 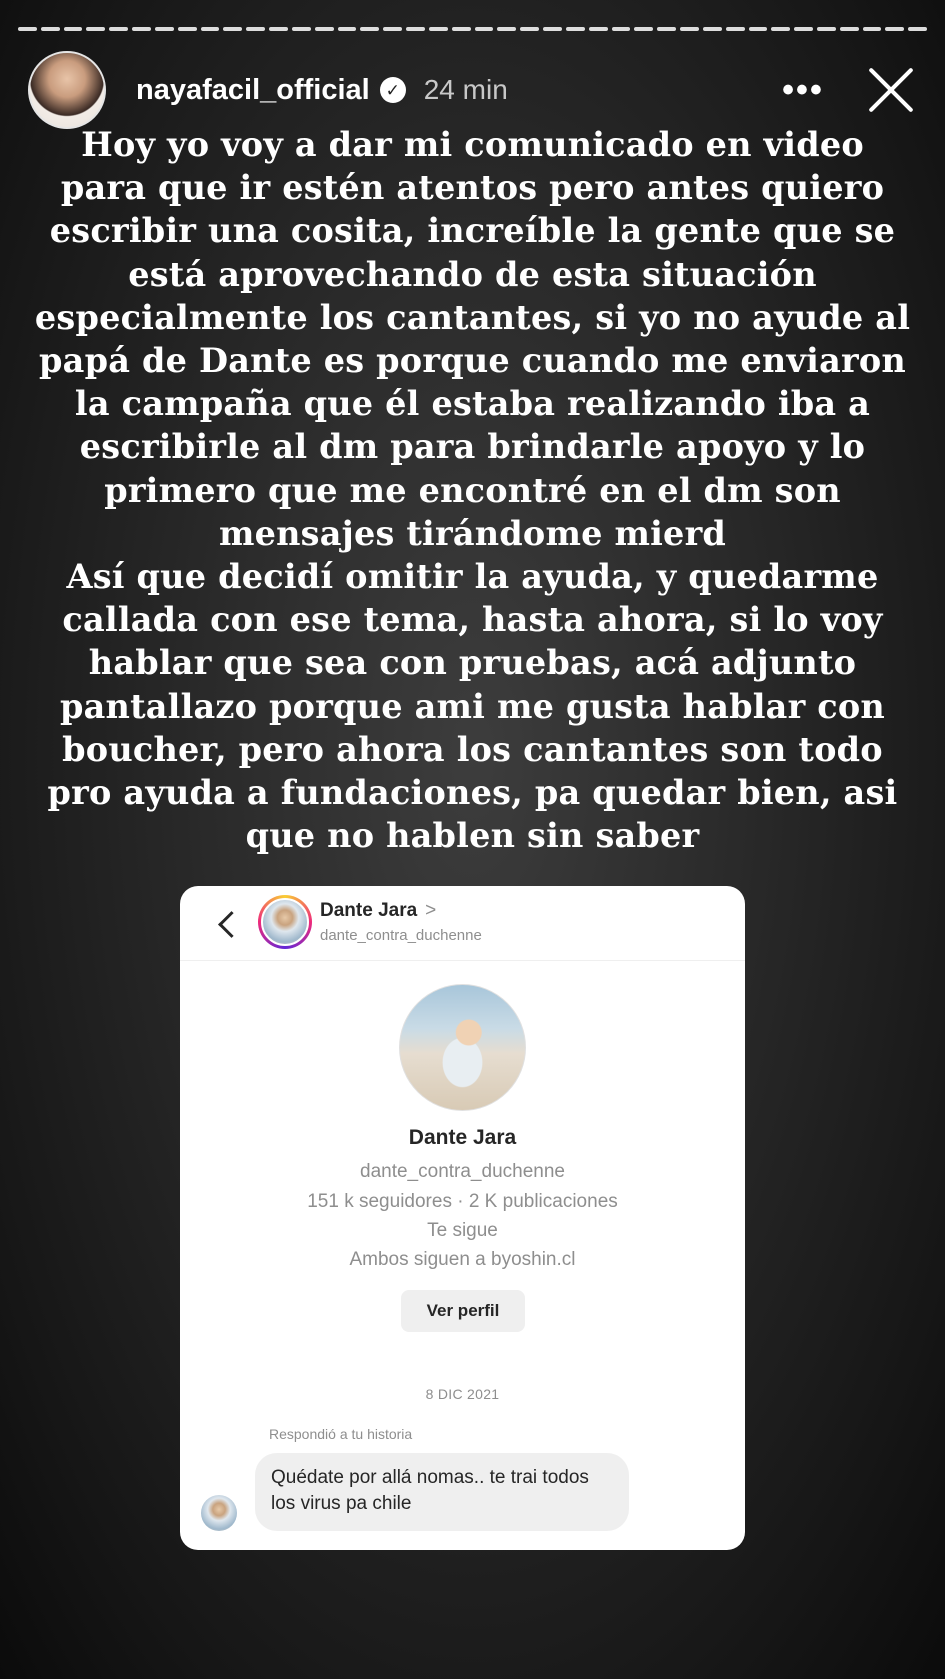 What do you see at coordinates (392, 90) in the screenshot?
I see `verified-badge-icon: ✓` at bounding box center [392, 90].